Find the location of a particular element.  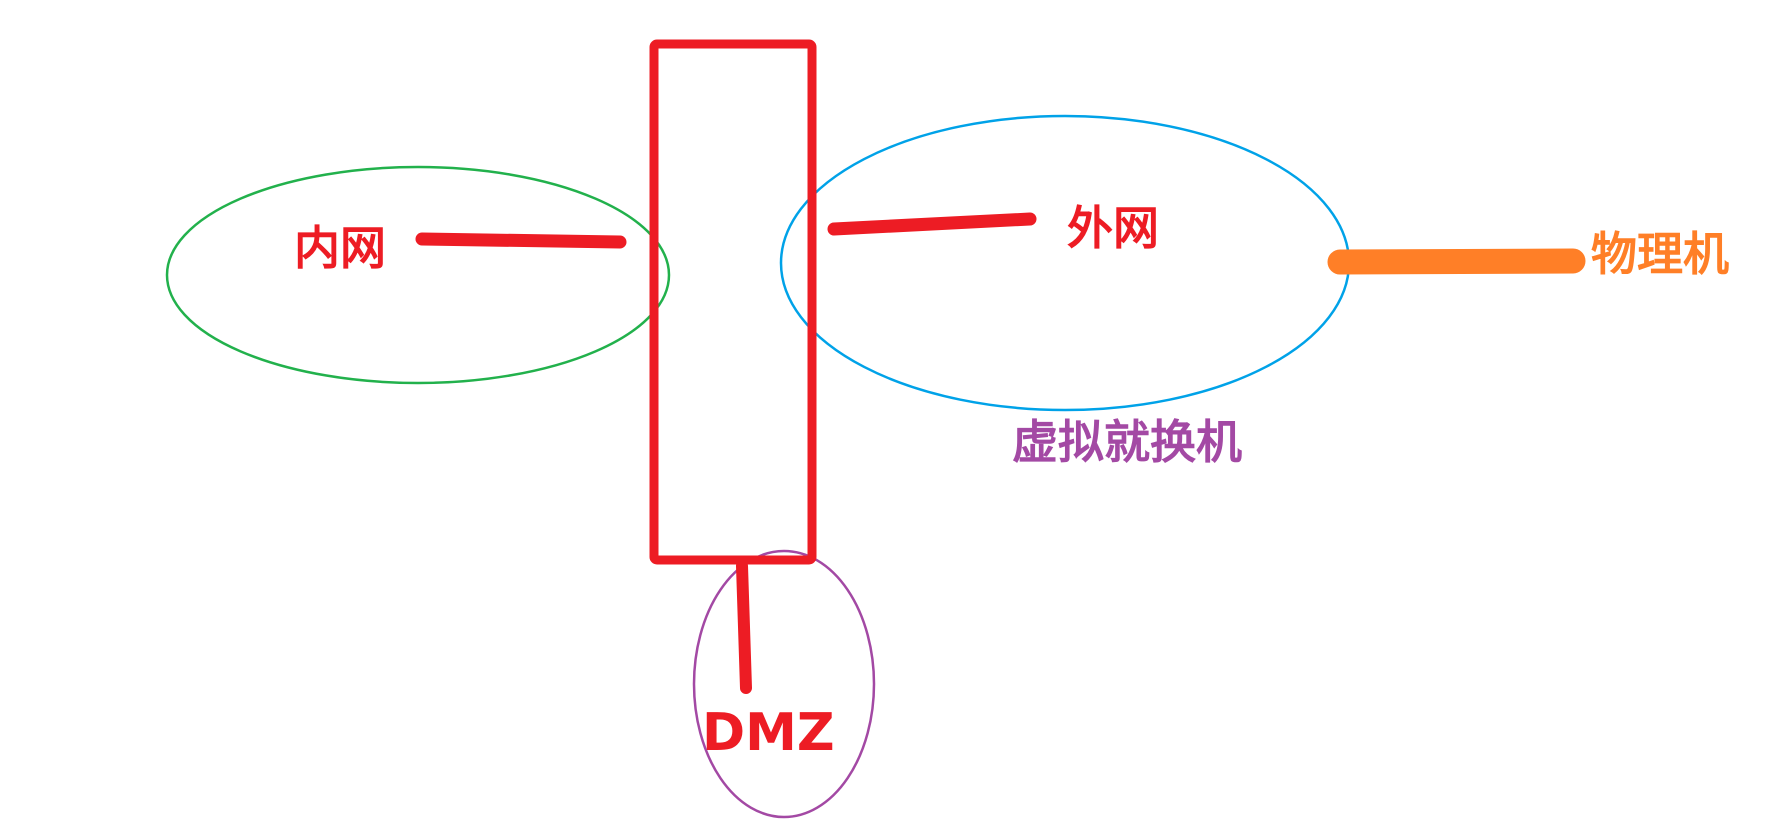

physical-machine-link is located at coordinates (1456, 261).